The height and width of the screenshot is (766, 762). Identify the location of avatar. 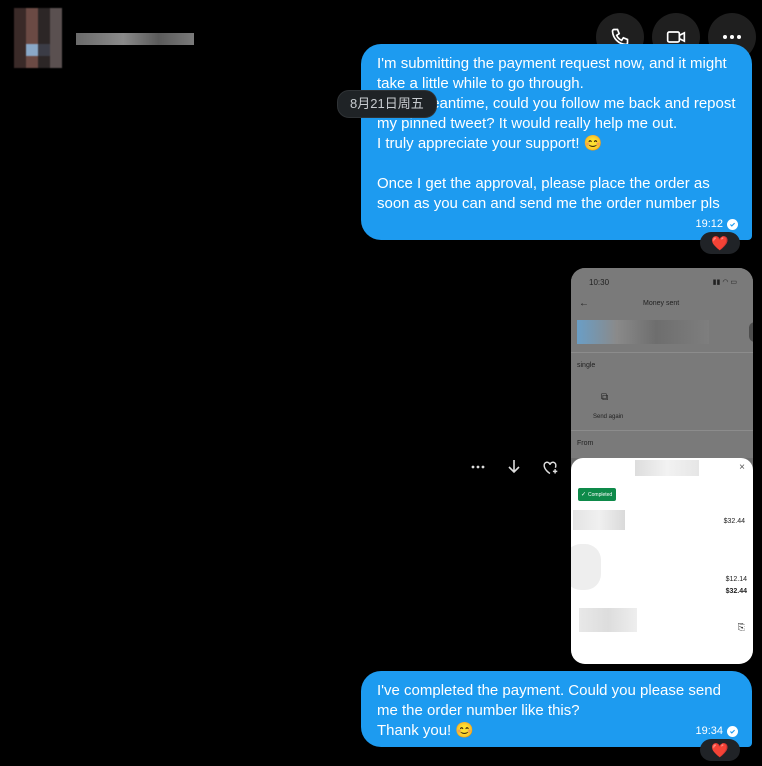
(38, 38).